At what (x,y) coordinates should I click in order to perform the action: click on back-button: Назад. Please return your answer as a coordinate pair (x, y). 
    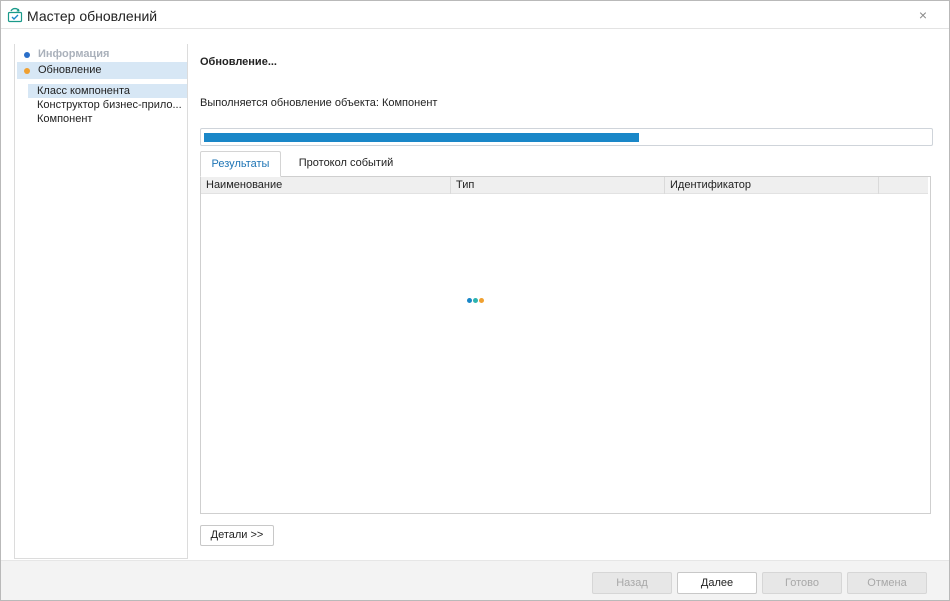
    Looking at the image, I should click on (632, 583).